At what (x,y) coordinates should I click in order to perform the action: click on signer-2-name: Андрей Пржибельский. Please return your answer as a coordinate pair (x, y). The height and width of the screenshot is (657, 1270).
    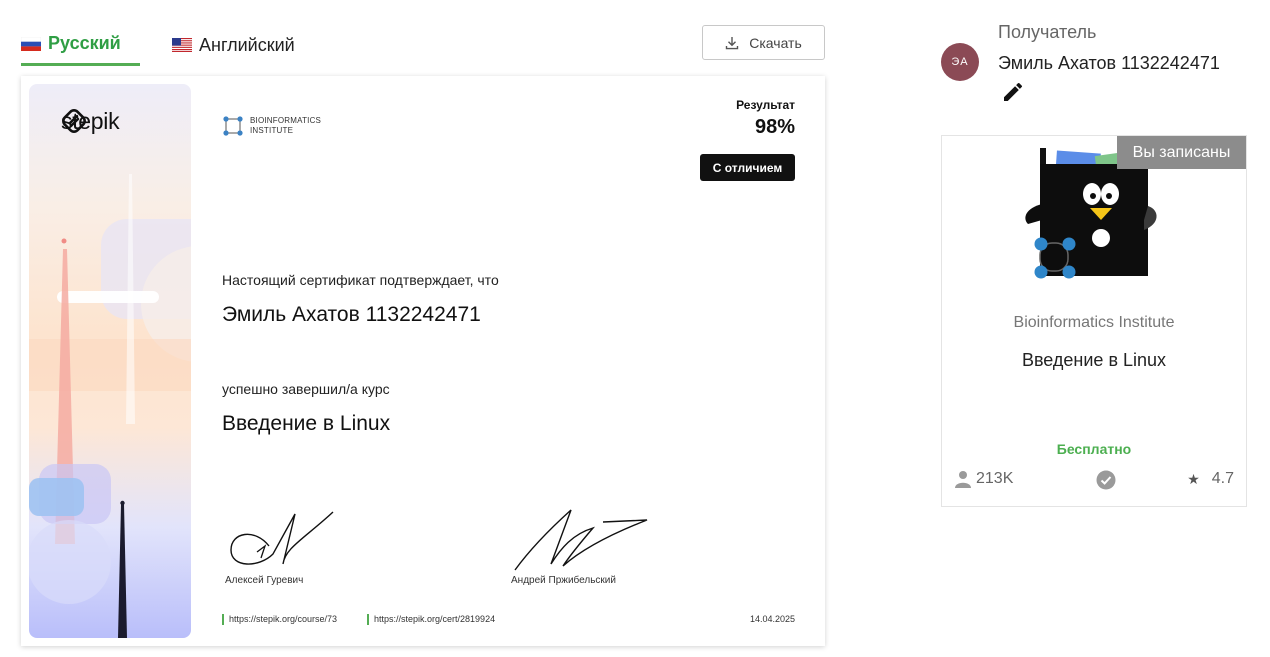
    Looking at the image, I should click on (563, 580).